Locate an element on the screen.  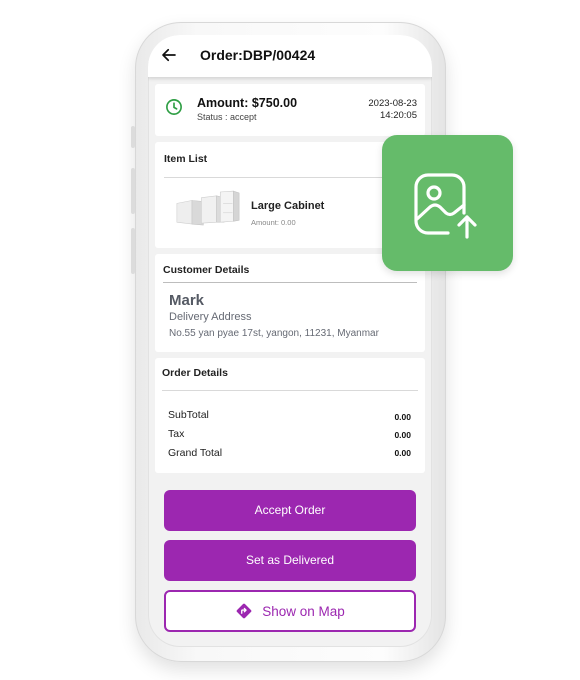
order-time: 14:20:05 is located at coordinates (398, 115).